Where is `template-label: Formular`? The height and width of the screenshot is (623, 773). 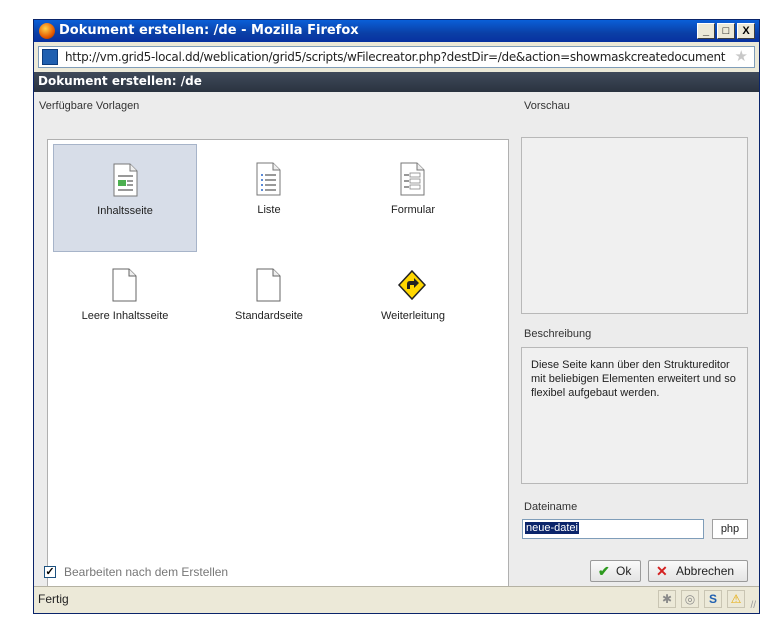 template-label: Formular is located at coordinates (412, 210).